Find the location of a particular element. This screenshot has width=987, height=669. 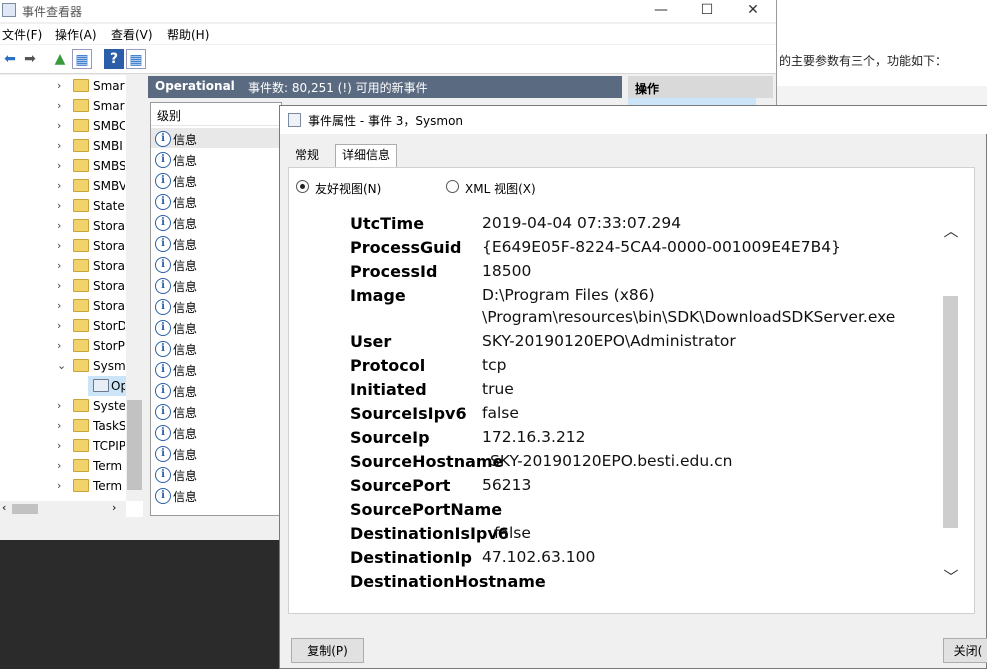

chevron-down-icon: ⌄ is located at coordinates (61, 366).